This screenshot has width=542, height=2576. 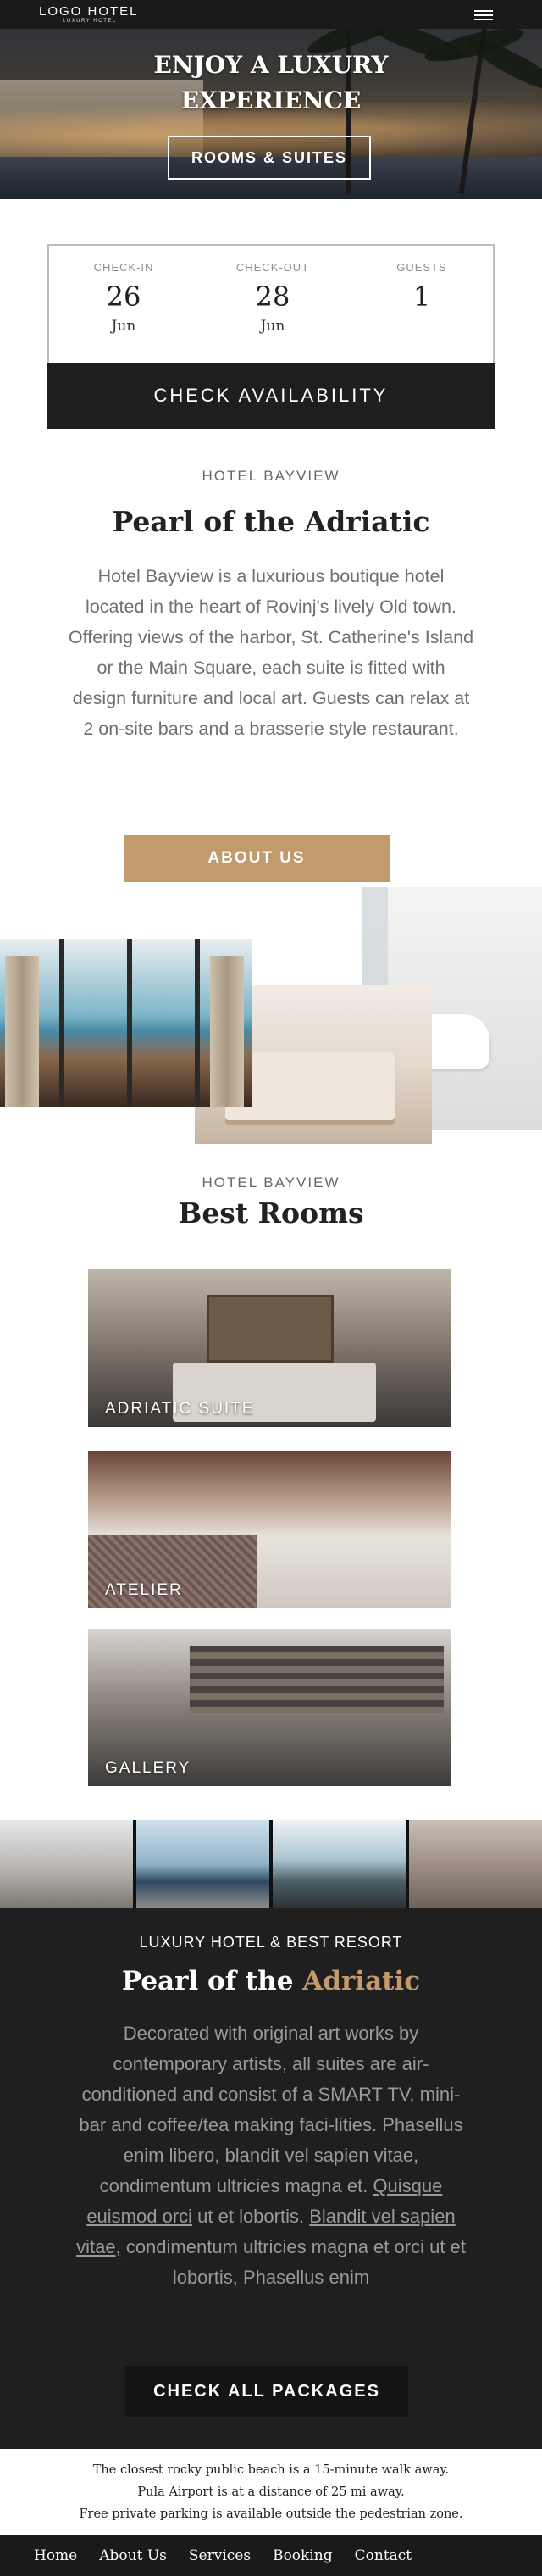 I want to click on checkin-label: CHECK-IN, so click(x=123, y=267).